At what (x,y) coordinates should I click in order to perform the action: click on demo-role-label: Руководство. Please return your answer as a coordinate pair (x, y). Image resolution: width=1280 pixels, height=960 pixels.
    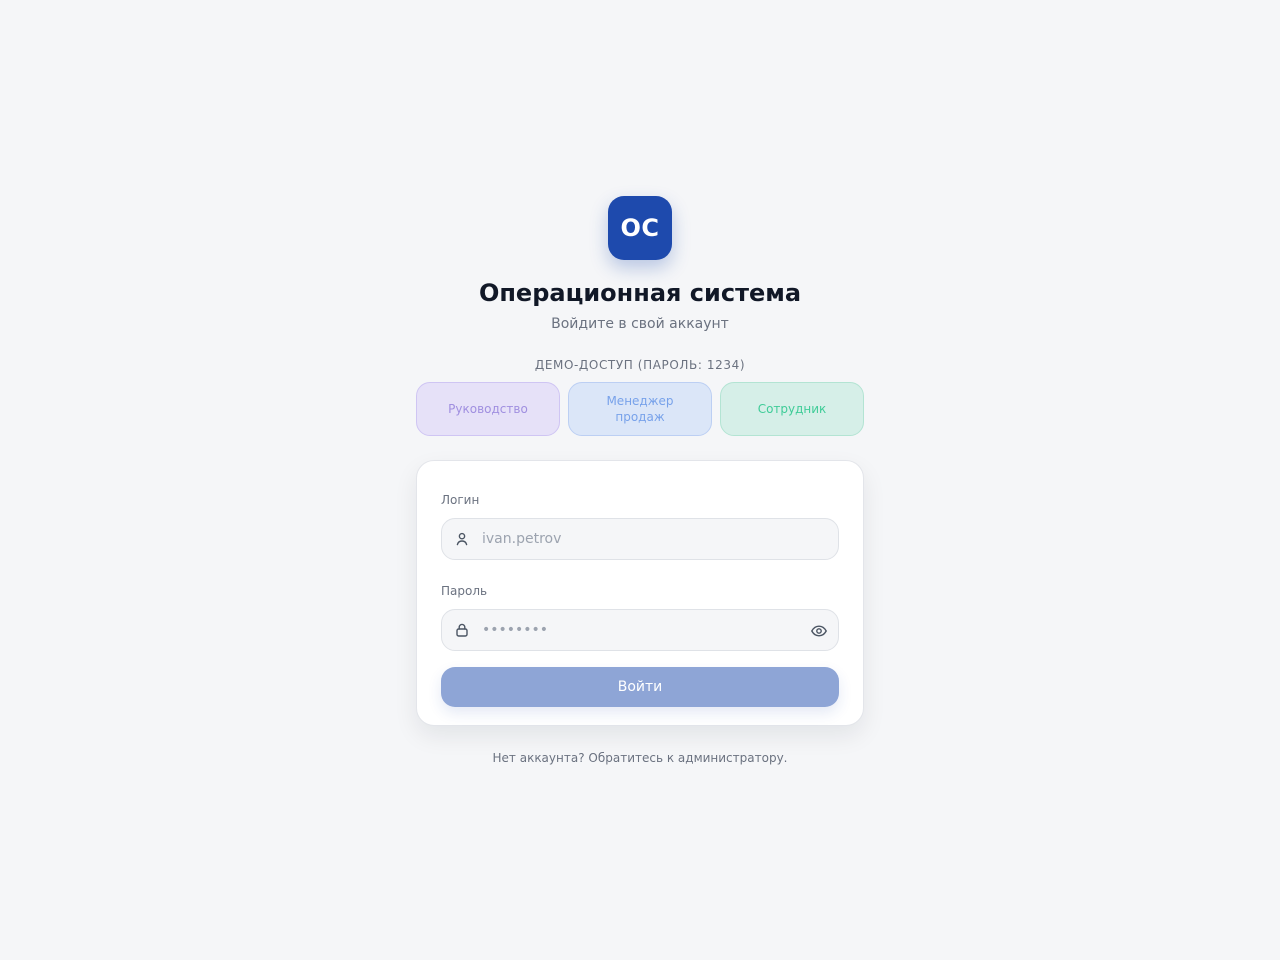
    Looking at the image, I should click on (488, 409).